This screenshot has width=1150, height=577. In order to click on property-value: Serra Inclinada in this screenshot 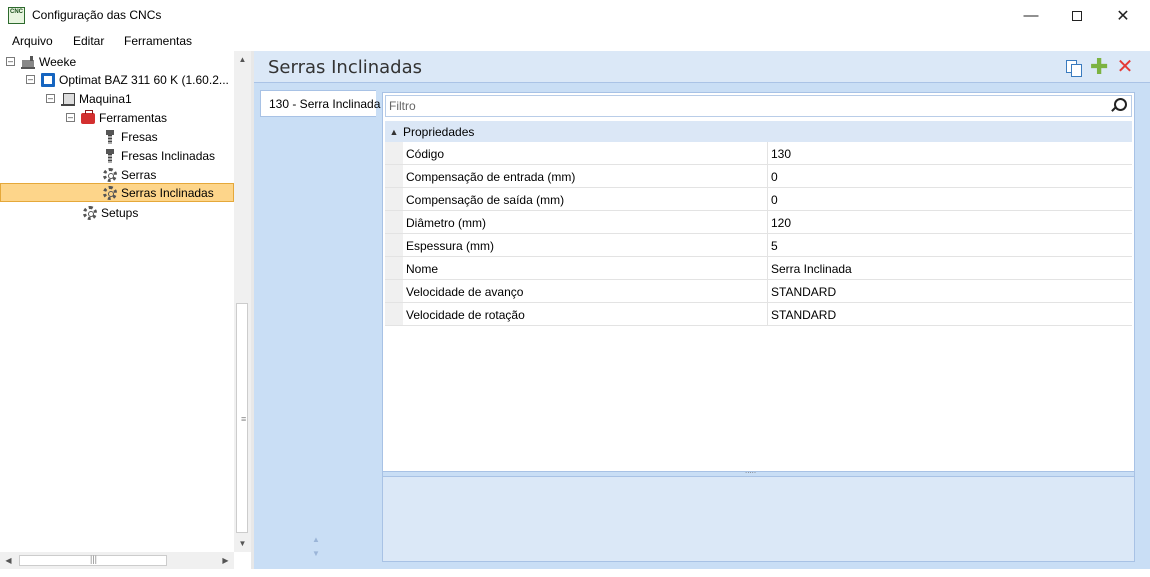, I will do `click(950, 268)`.